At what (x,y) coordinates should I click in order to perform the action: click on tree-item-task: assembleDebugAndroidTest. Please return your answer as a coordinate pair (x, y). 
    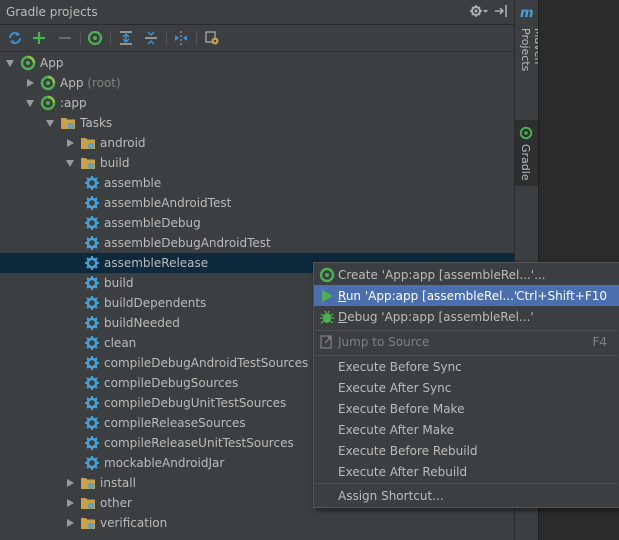
    Looking at the image, I should click on (257, 243).